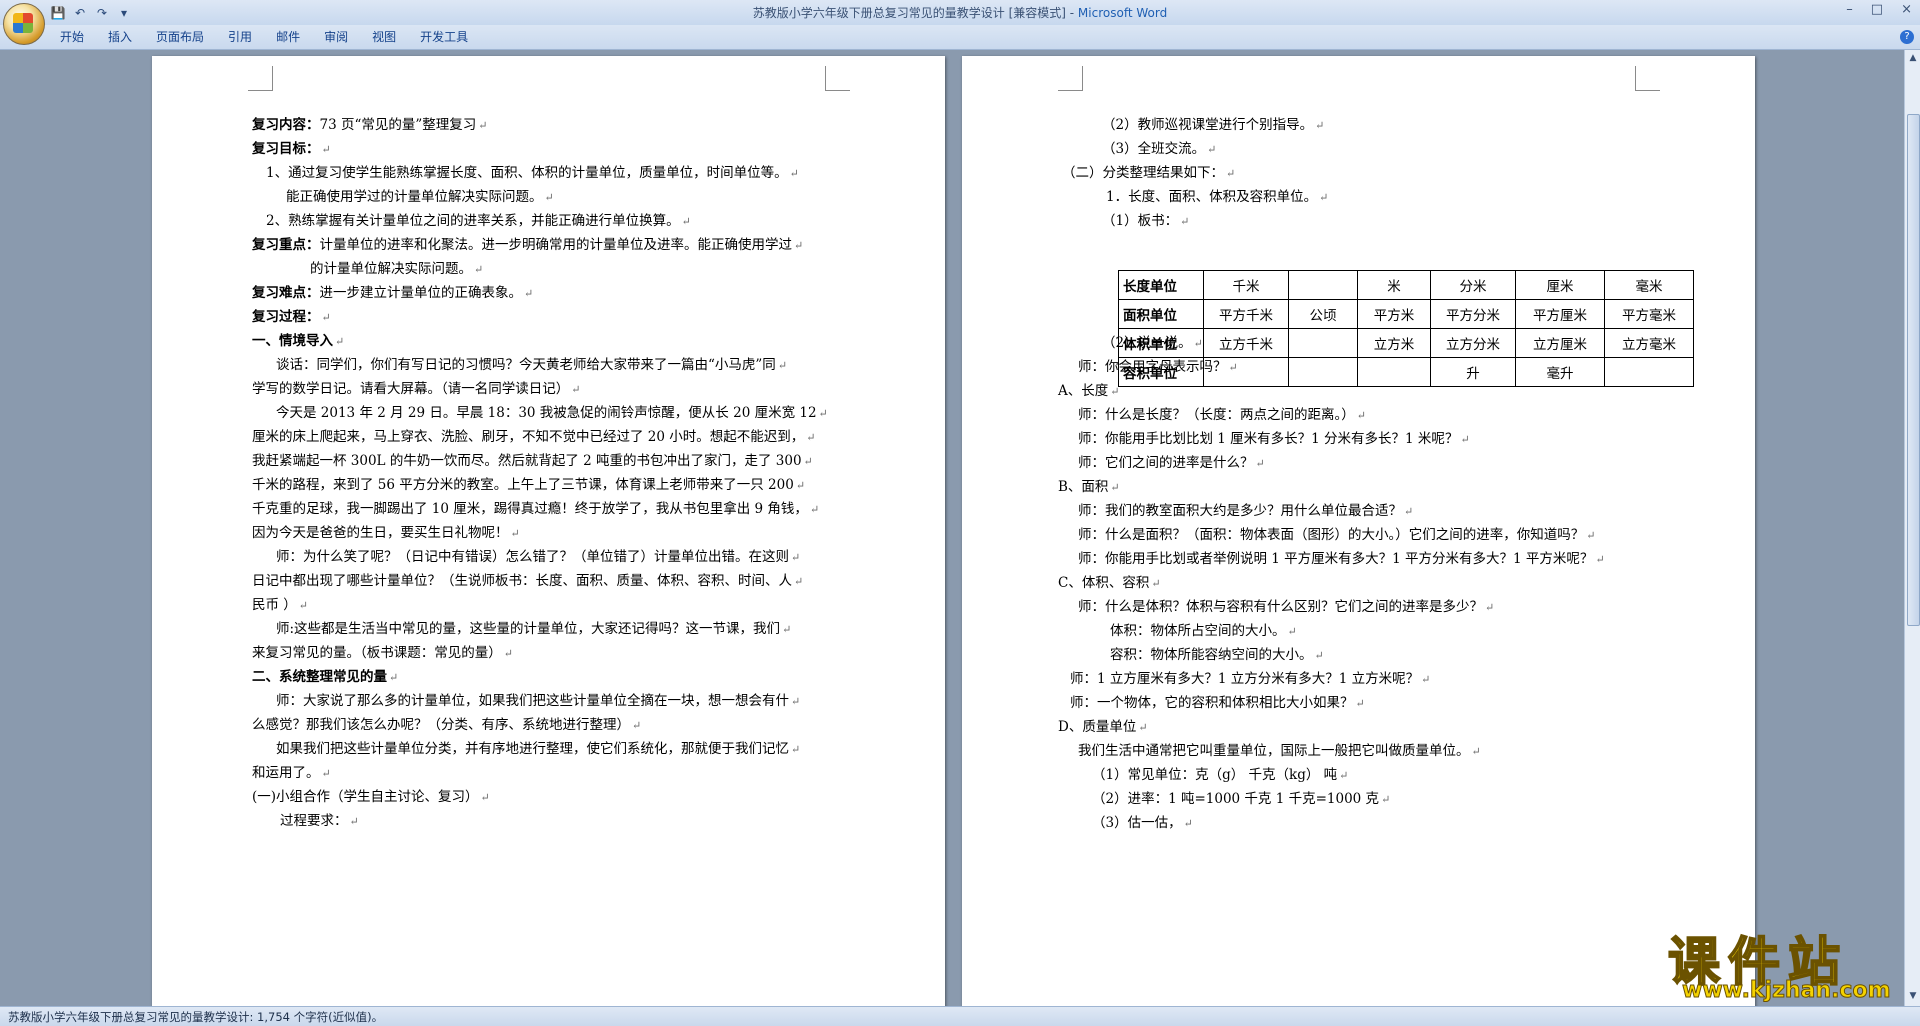  Describe the element at coordinates (1217, 703) in the screenshot. I see `right-line: 师：一个物体，它的容积和体积相比大小如果？ ↵` at that location.